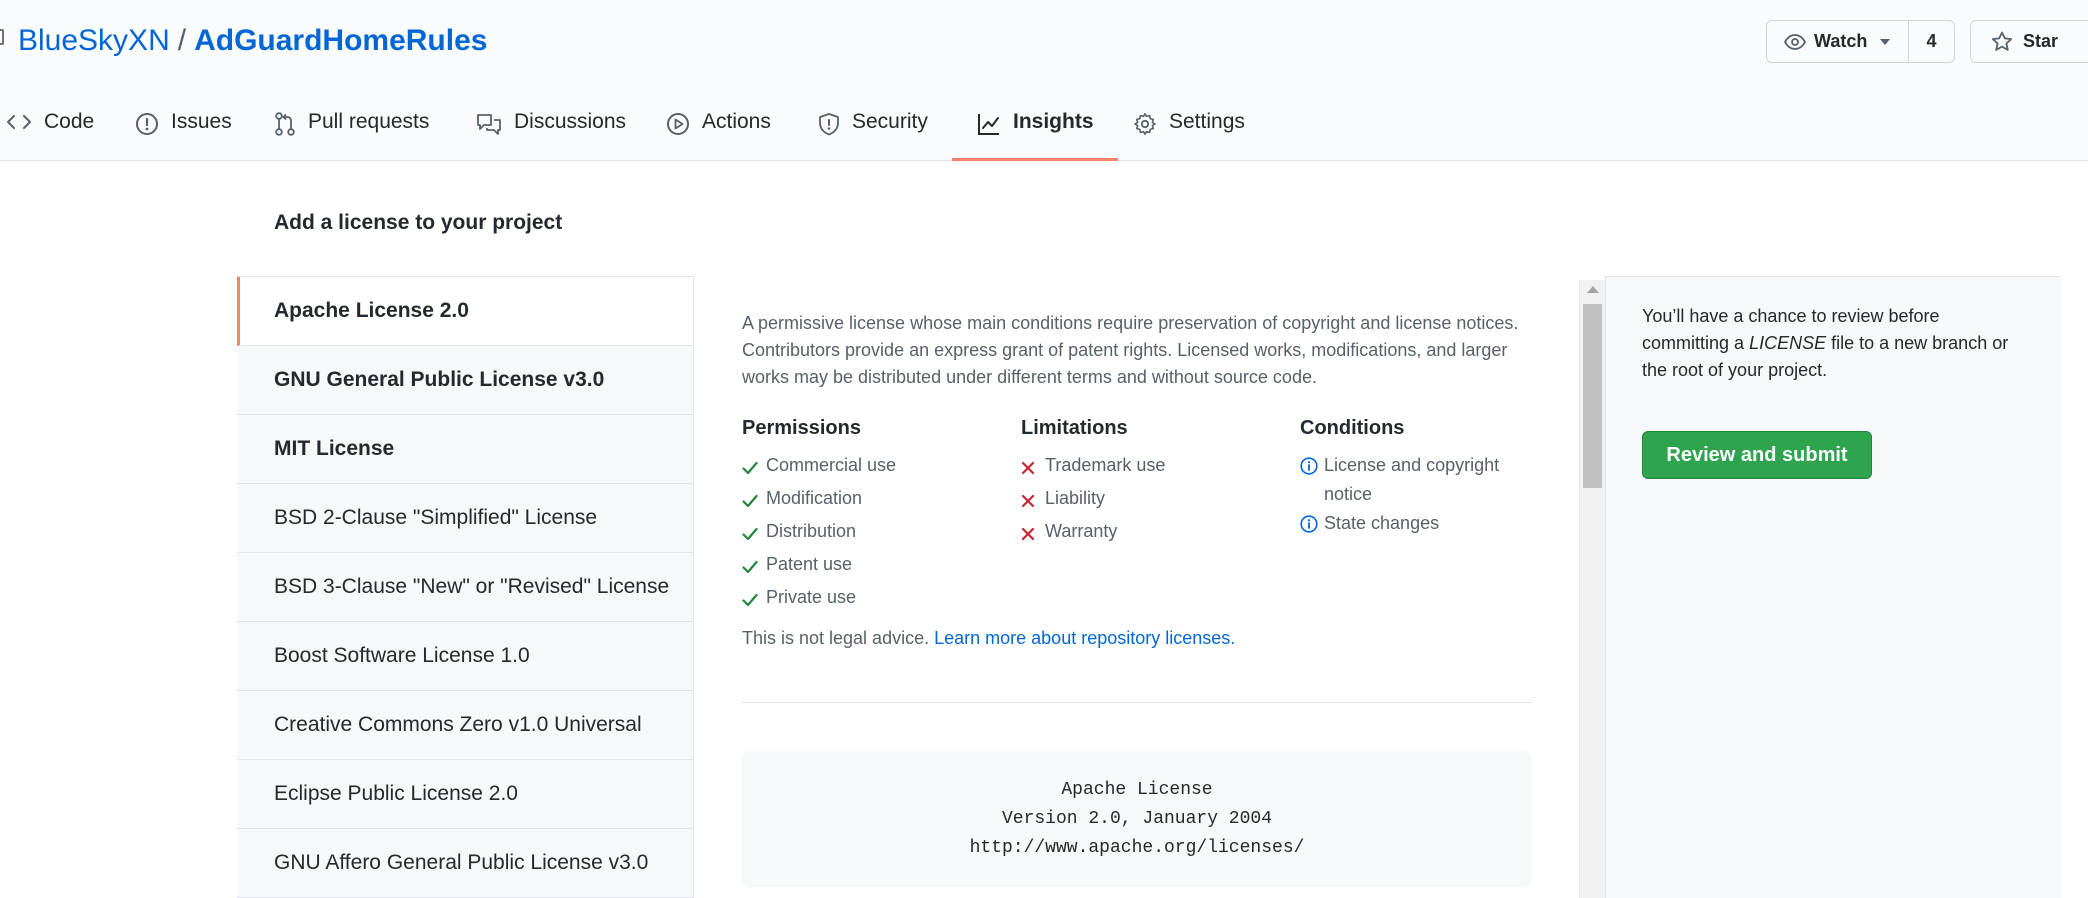 Image resolution: width=2088 pixels, height=898 pixels. What do you see at coordinates (465, 725) in the screenshot?
I see `license-item-cc0: Creative Commons Zero v1.0 Universal` at bounding box center [465, 725].